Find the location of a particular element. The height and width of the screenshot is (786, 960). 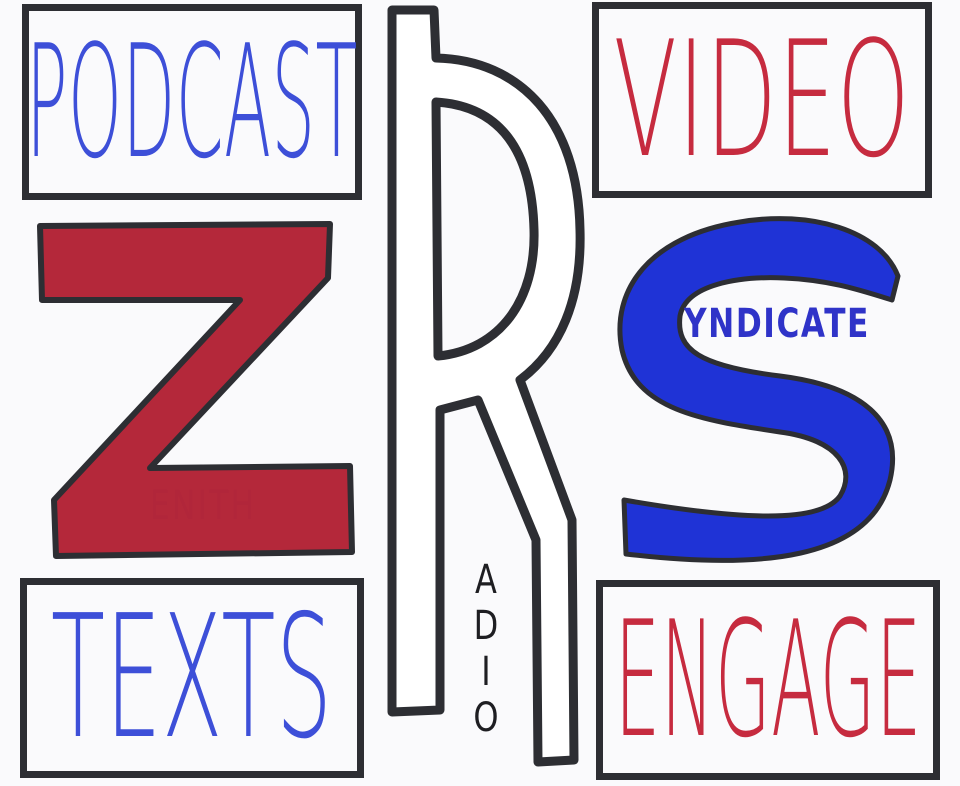

video-box: VIDEO is located at coordinates (762, 100).